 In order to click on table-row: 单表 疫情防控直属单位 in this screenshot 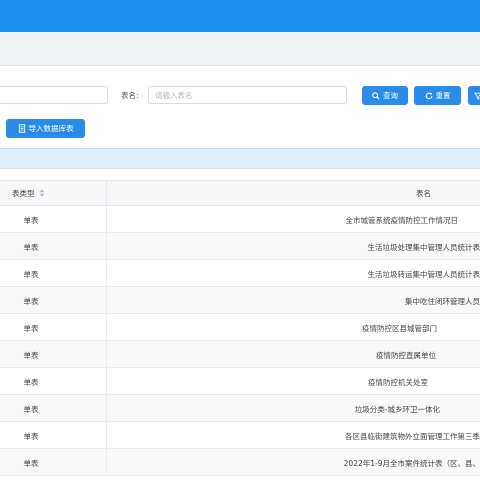, I will do `click(240, 354)`.